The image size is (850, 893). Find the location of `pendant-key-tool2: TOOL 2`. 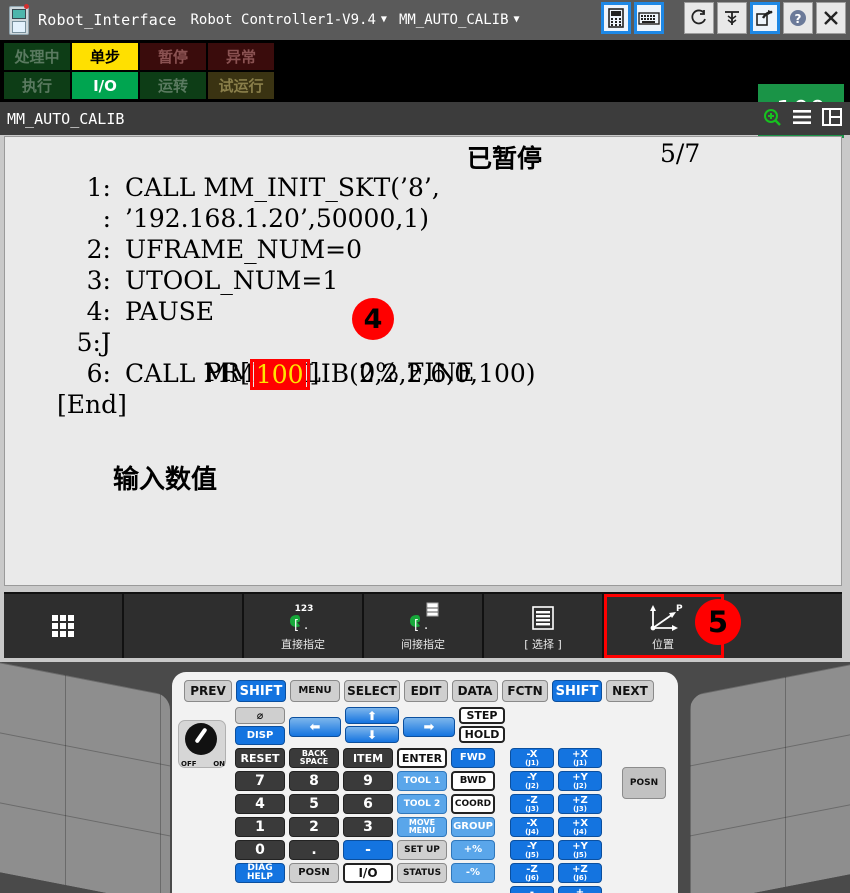

pendant-key-tool2: TOOL 2 is located at coordinates (422, 804).